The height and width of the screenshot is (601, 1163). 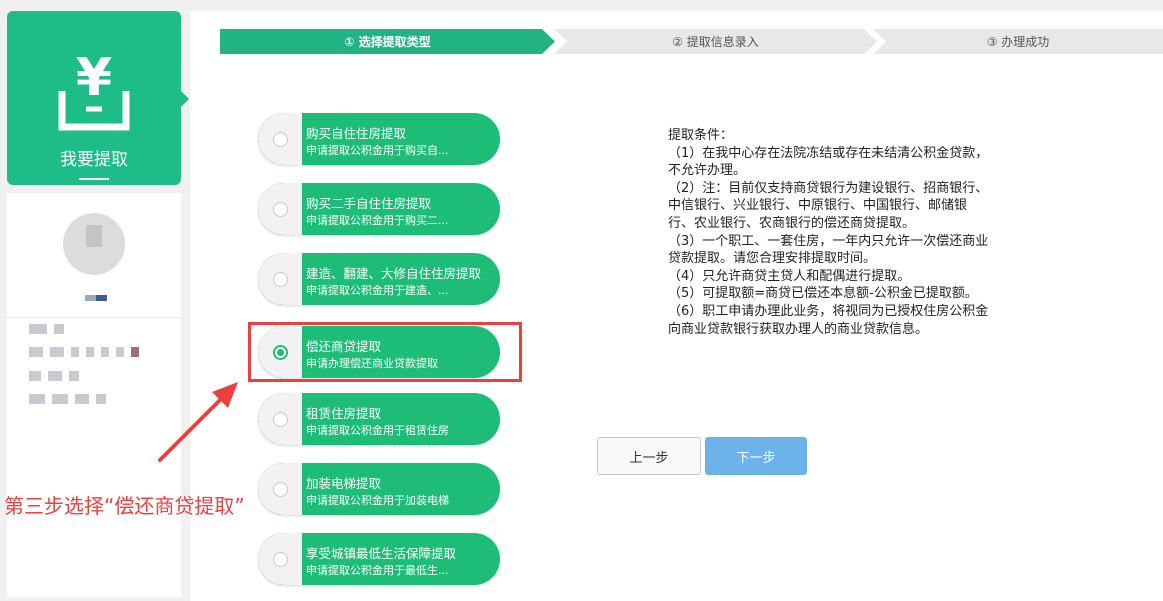 What do you see at coordinates (818, 206) in the screenshot?
I see `condition-line: 中信银行、兴业银行、中原银行、中国银行、邮储银` at bounding box center [818, 206].